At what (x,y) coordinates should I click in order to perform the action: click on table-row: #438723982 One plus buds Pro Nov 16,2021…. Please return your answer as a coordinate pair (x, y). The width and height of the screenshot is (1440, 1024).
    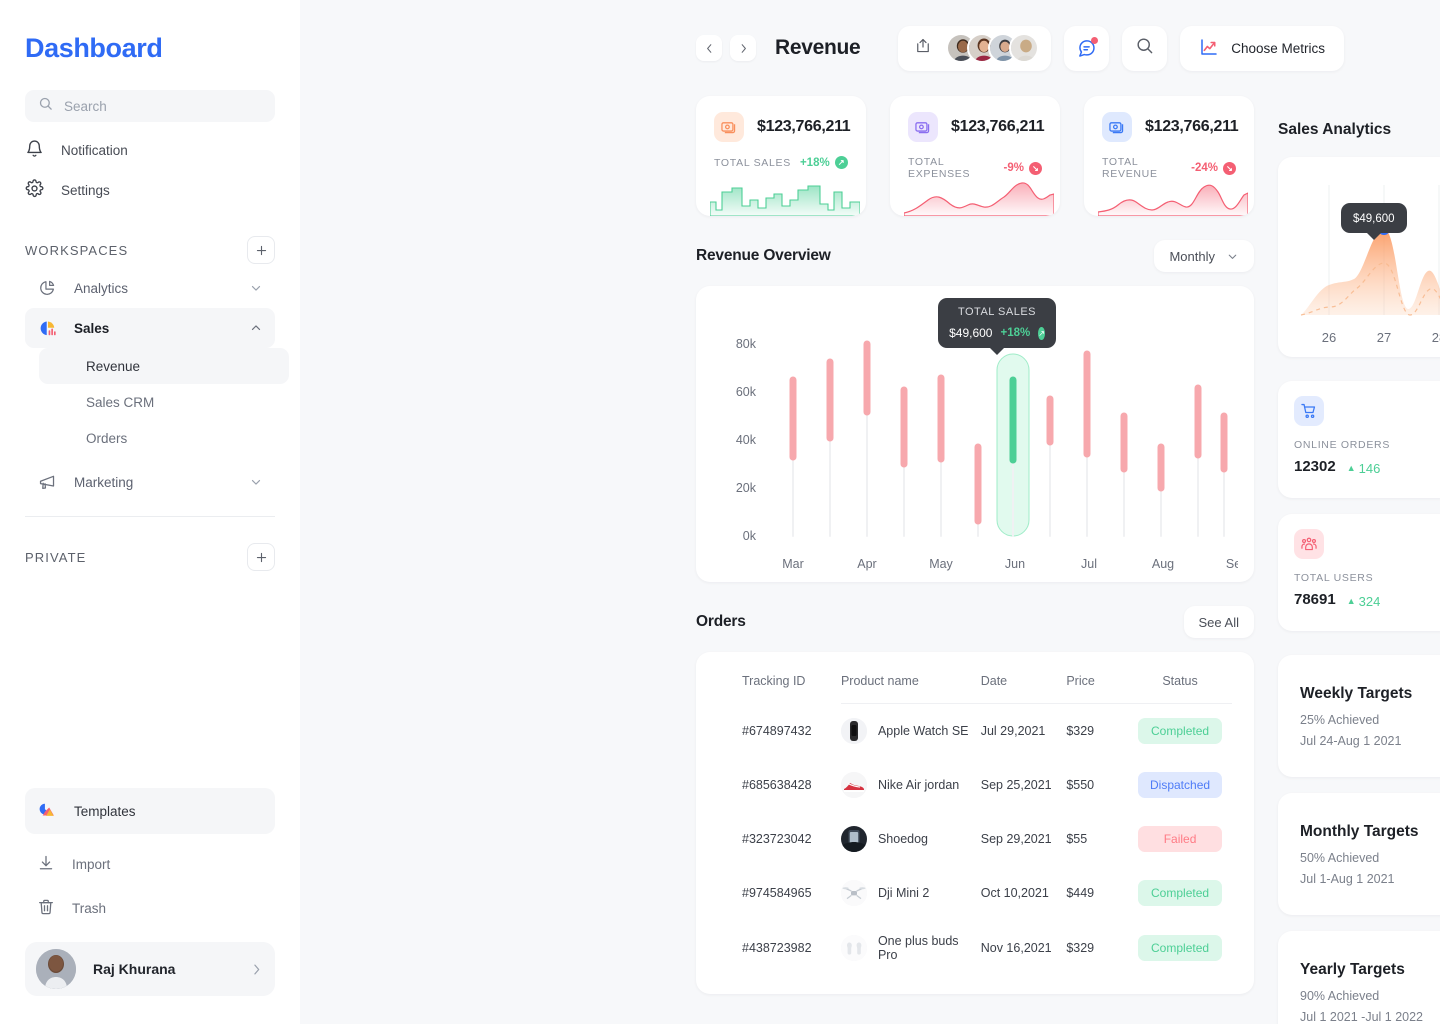
    Looking at the image, I should click on (975, 948).